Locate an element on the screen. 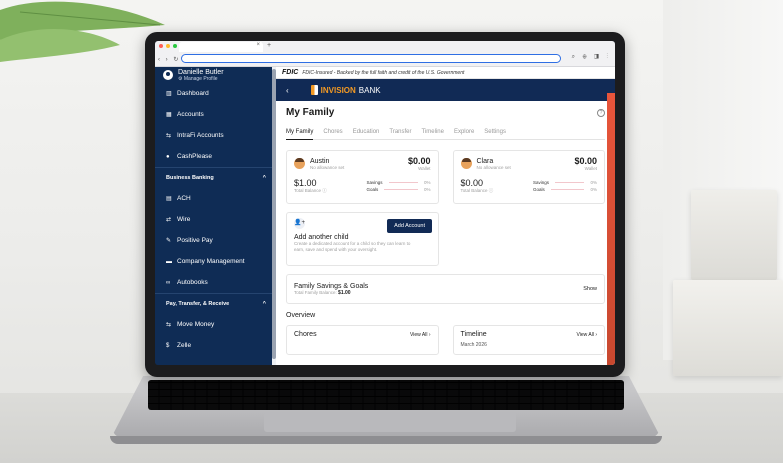  browser-chrome: × + ‹ › ↻ ⓘ ⌕ ⊕ ◨ ⋮ is located at coordinates (385, 54).